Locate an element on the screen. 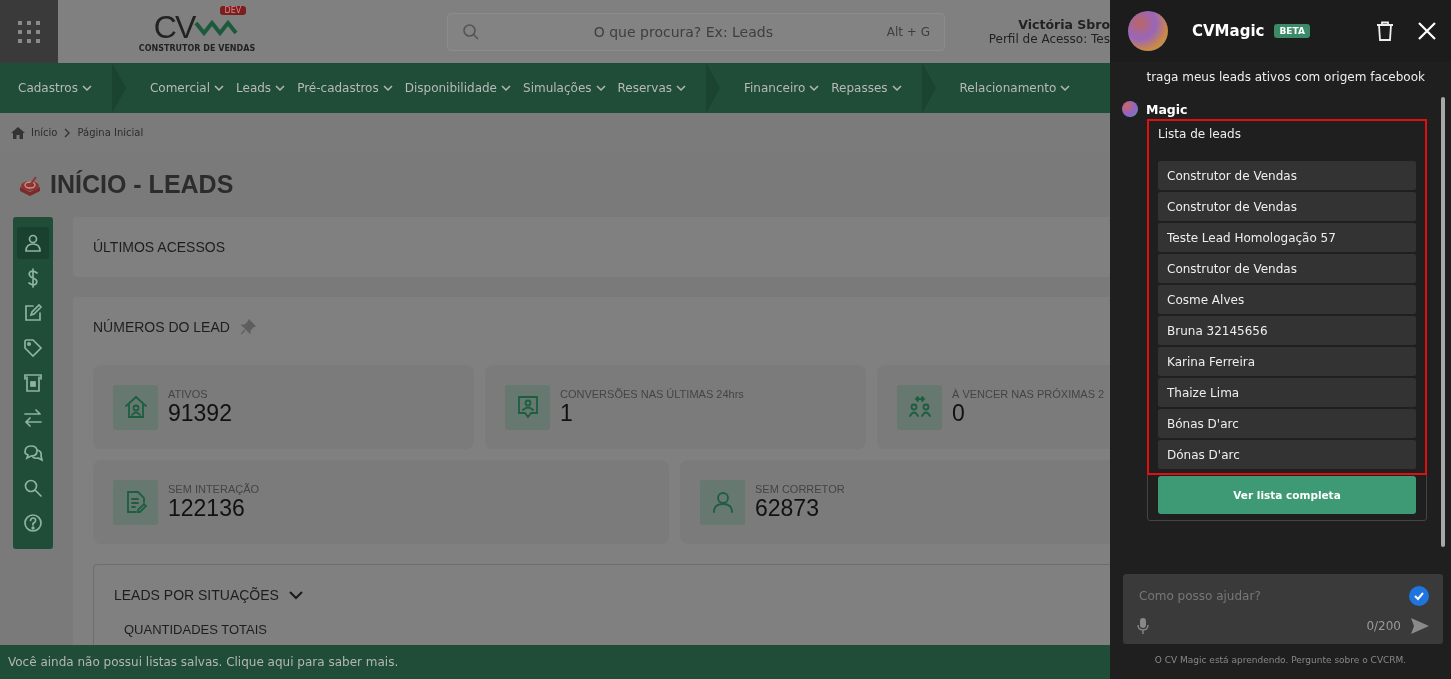 The width and height of the screenshot is (1451, 679). grid-icon is located at coordinates (29, 31).